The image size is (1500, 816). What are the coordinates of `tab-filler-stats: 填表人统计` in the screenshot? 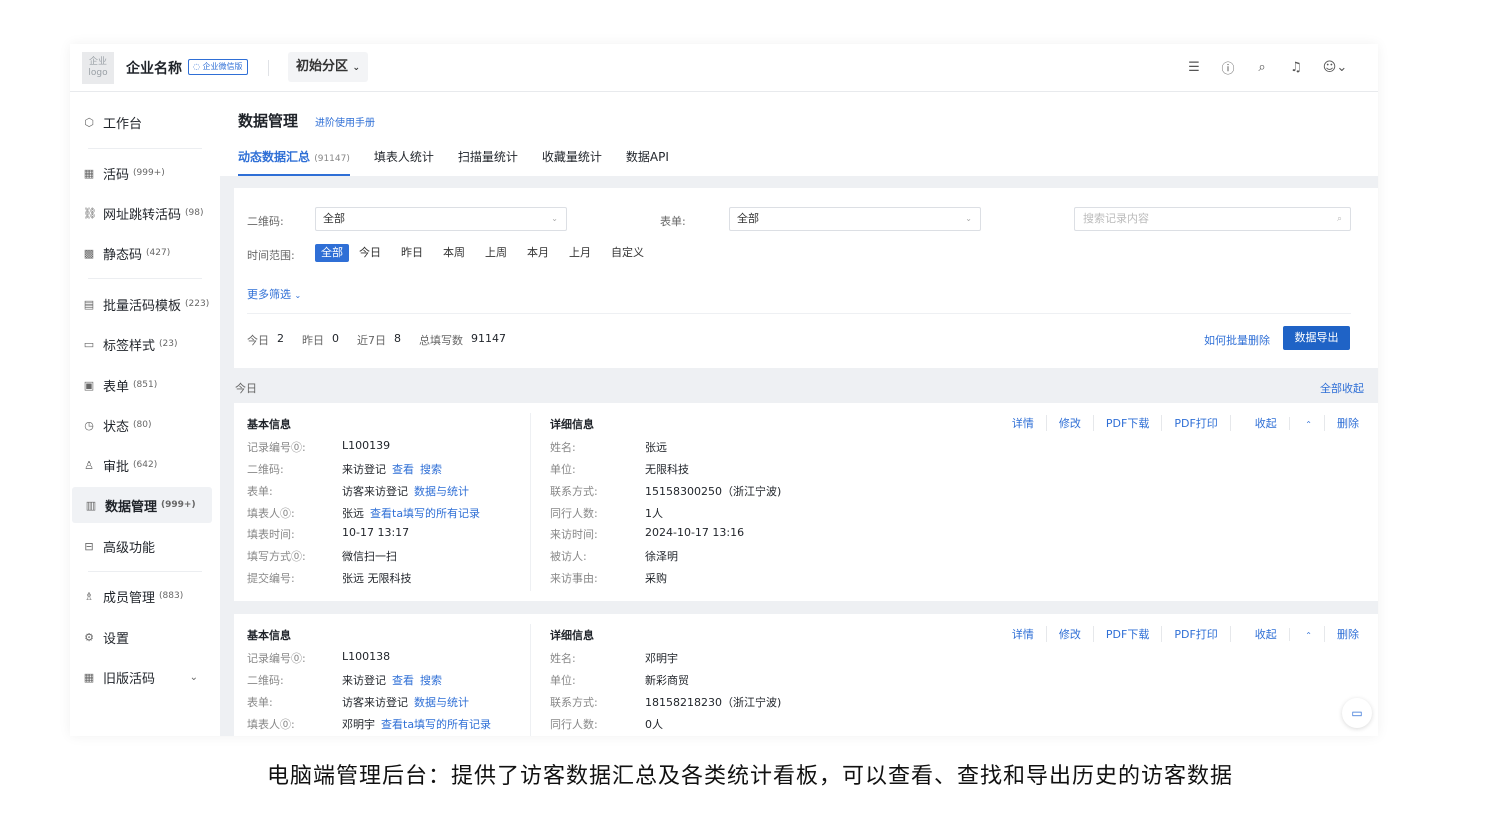 It's located at (404, 162).